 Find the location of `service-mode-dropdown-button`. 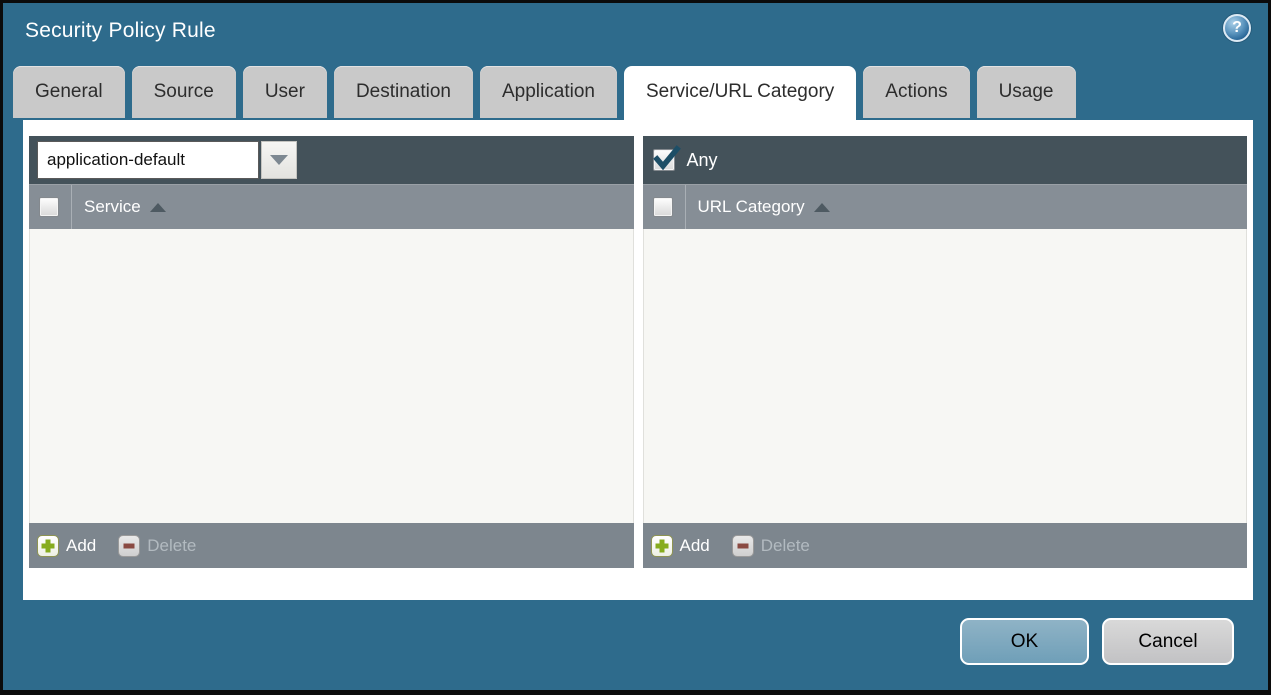

service-mode-dropdown-button is located at coordinates (279, 160).